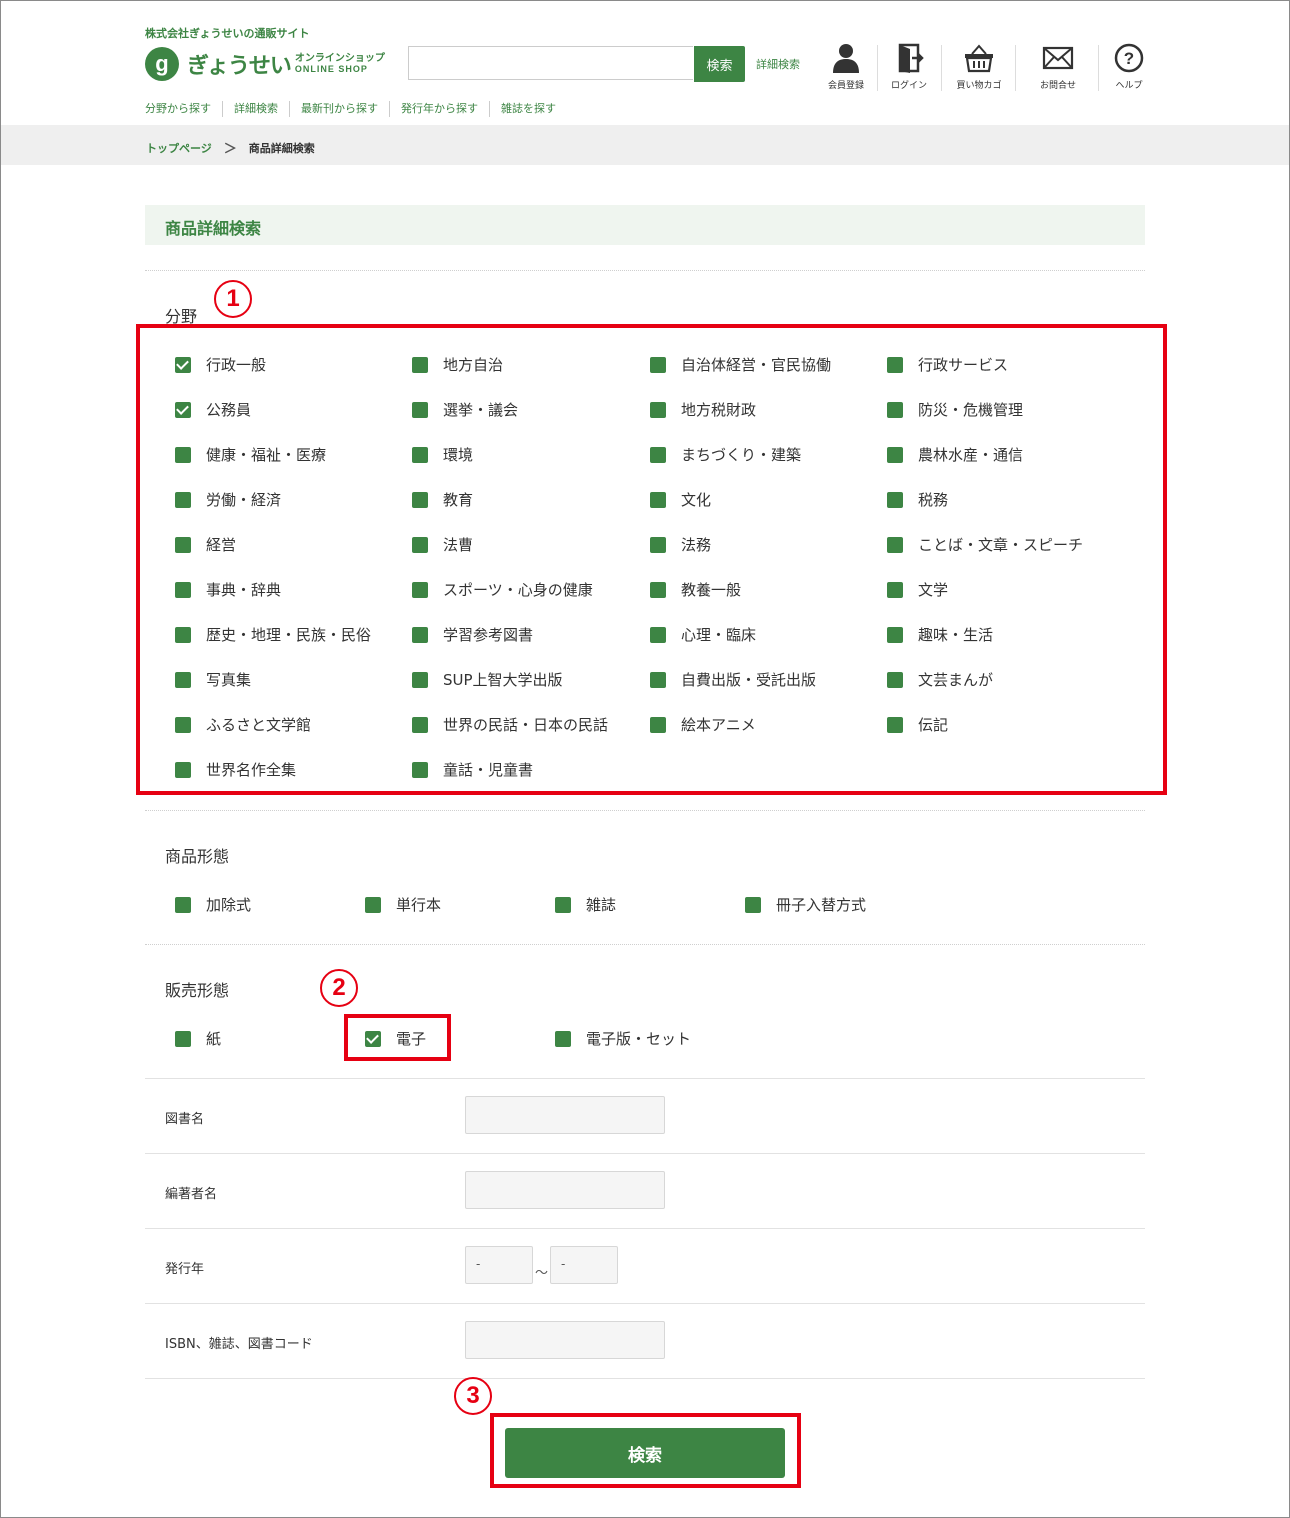 Image resolution: width=1290 pixels, height=1518 pixels. What do you see at coordinates (985, 544) in the screenshot?
I see `field-checkbox: ことば・文章・スピーチ` at bounding box center [985, 544].